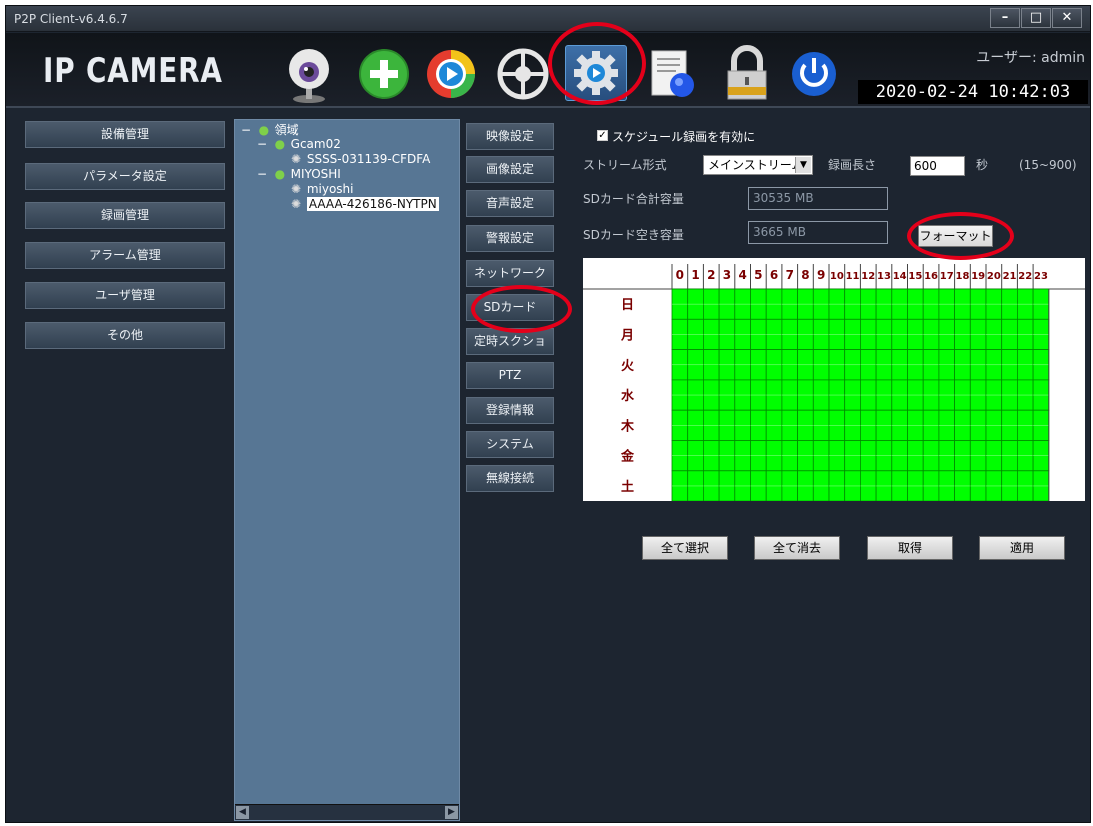 The image size is (1093, 826). What do you see at coordinates (900, 276) in the screenshot?
I see `hour-label: 14` at bounding box center [900, 276].